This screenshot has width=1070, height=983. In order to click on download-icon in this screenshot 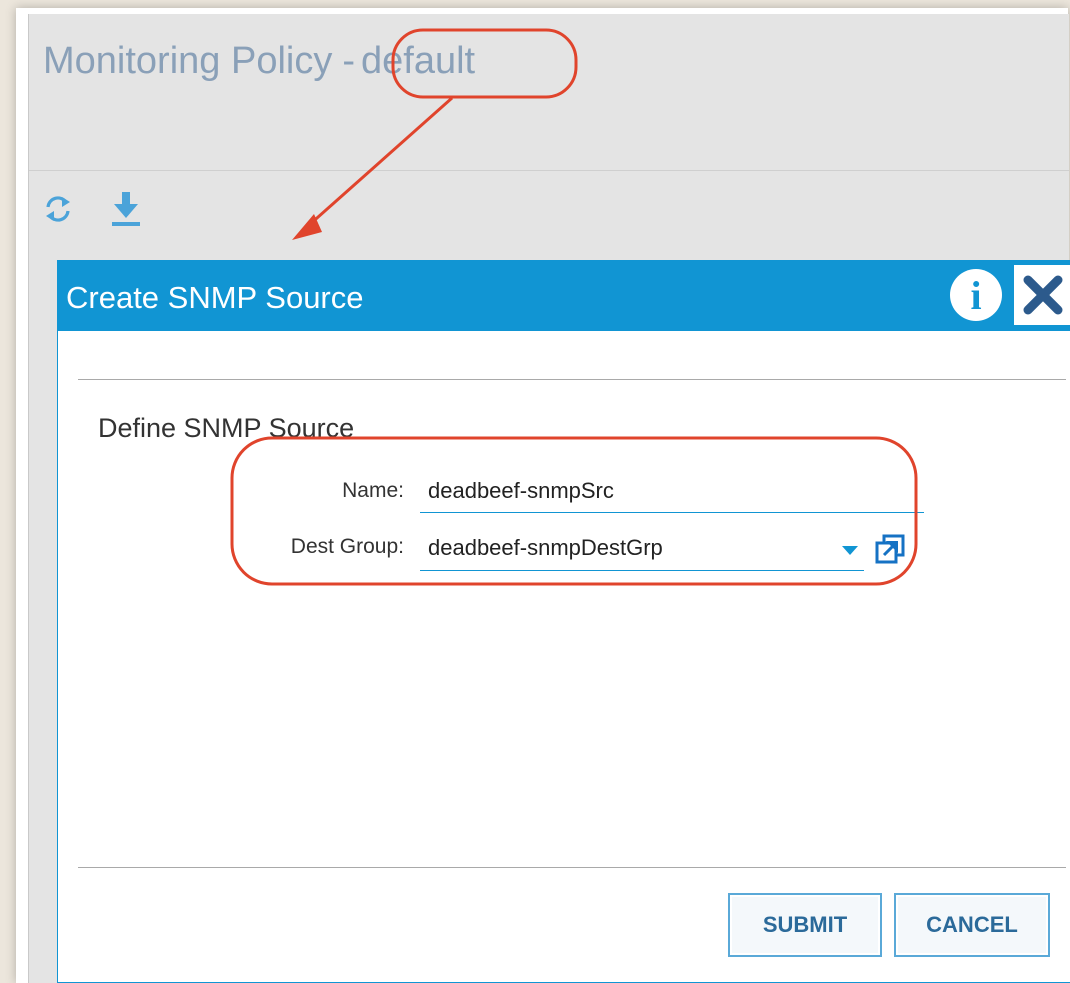, I will do `click(126, 209)`.